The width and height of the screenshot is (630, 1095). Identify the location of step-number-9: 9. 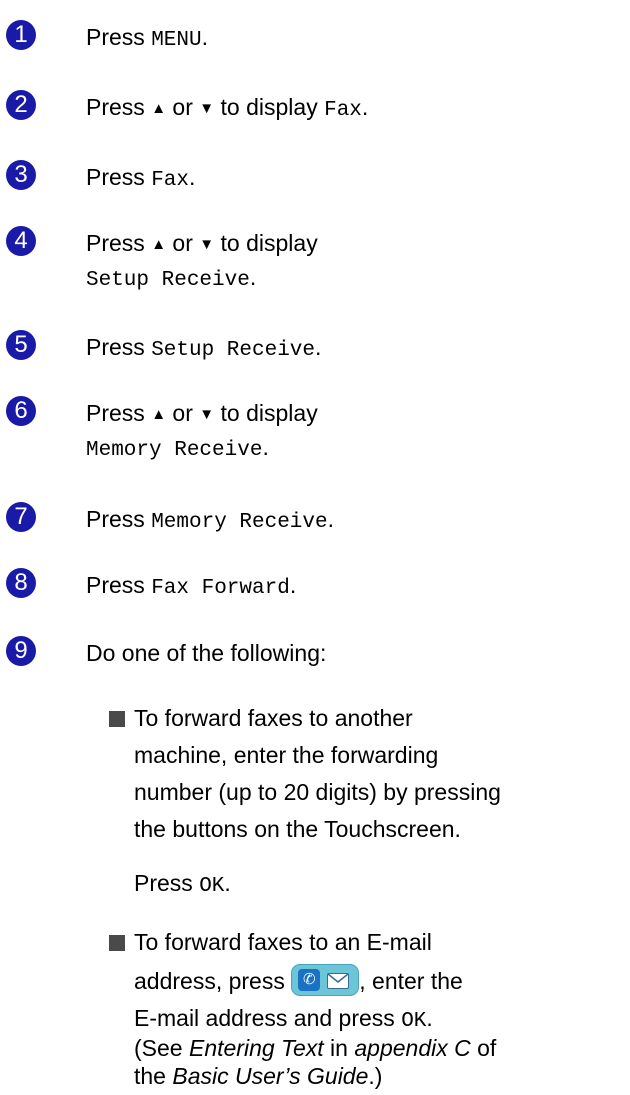
(21, 651).